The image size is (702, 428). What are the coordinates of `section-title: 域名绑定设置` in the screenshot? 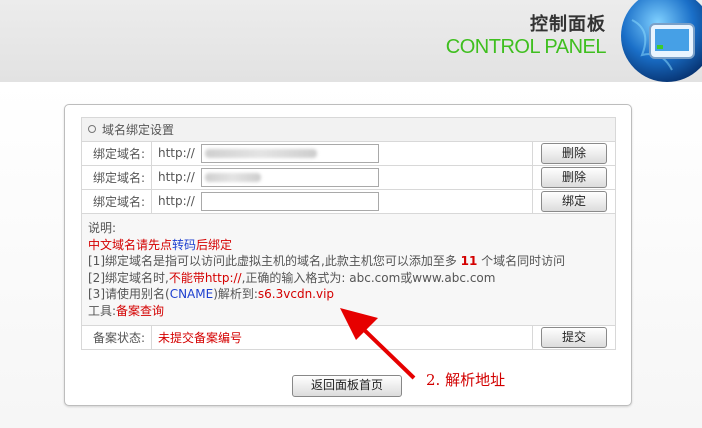 It's located at (138, 130).